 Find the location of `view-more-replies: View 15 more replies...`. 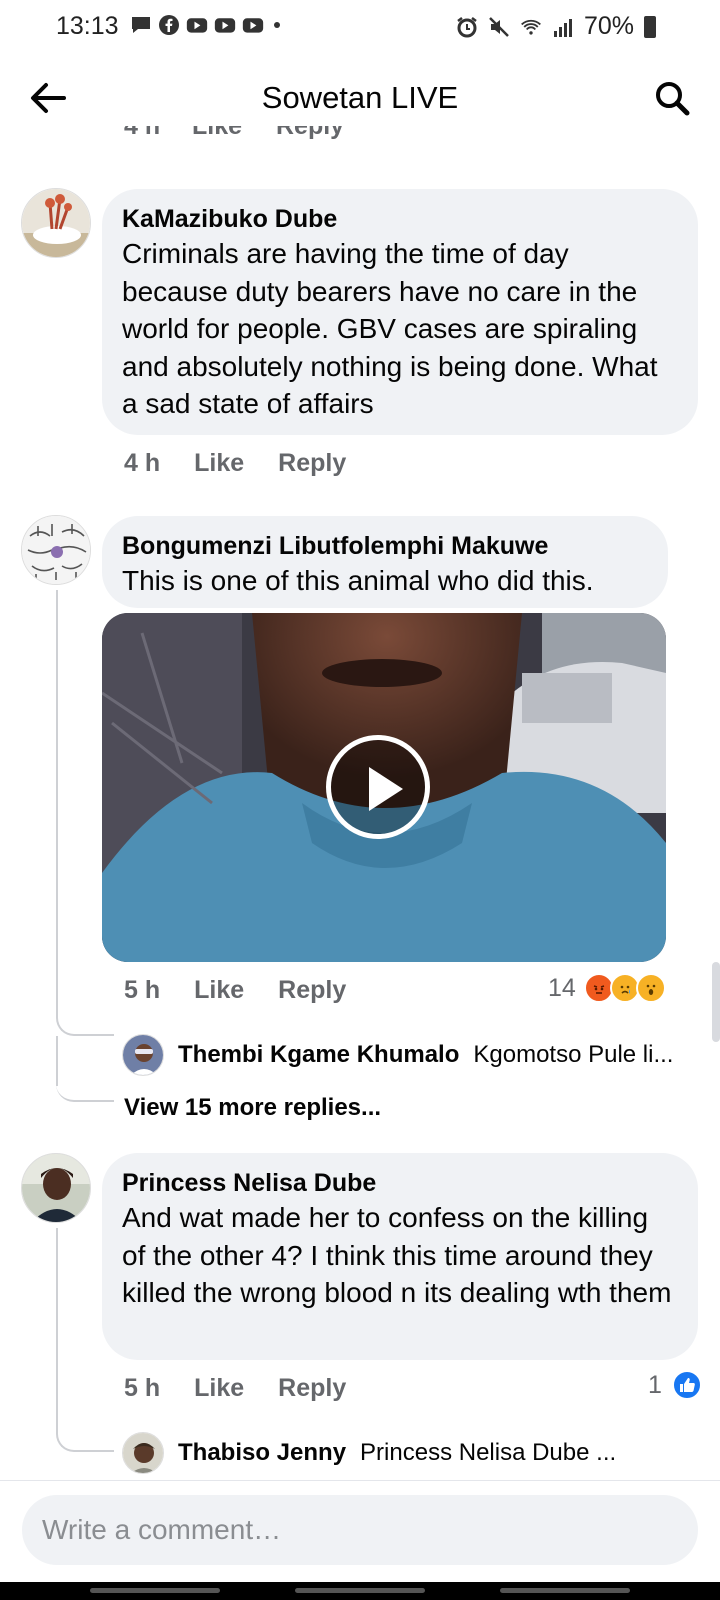

view-more-replies: View 15 more replies... is located at coordinates (252, 1108).